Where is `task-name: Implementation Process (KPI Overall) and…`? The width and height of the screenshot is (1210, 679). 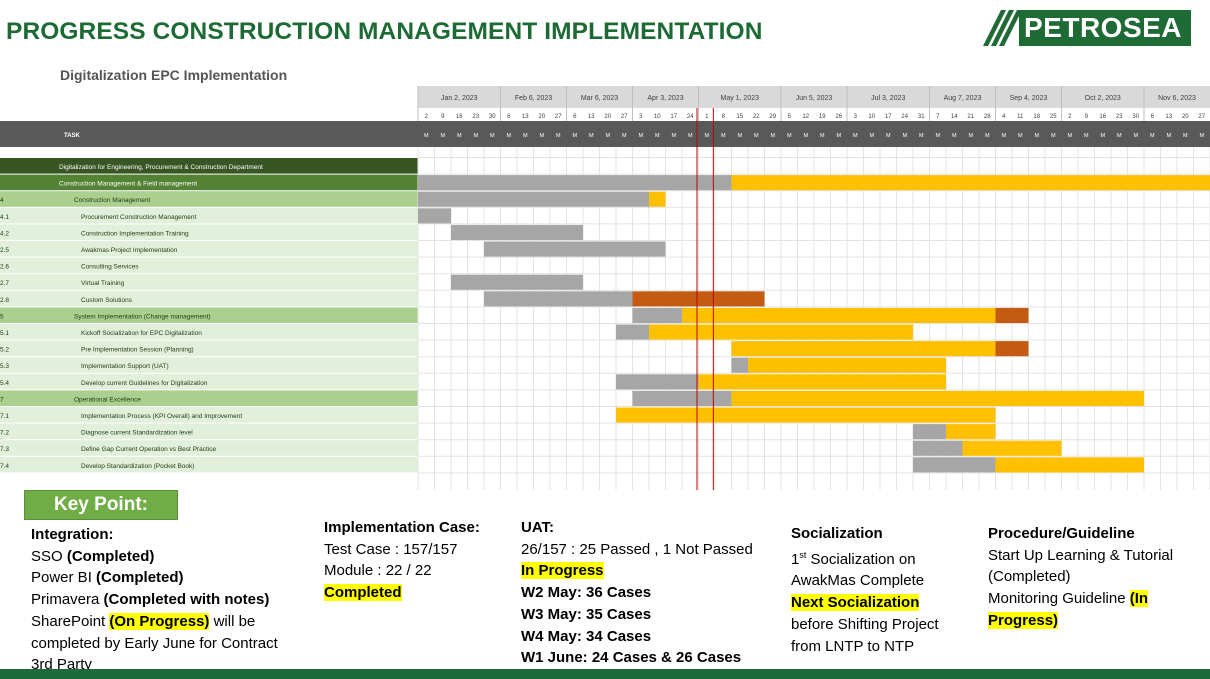 task-name: Implementation Process (KPI Overall) and… is located at coordinates (161, 416).